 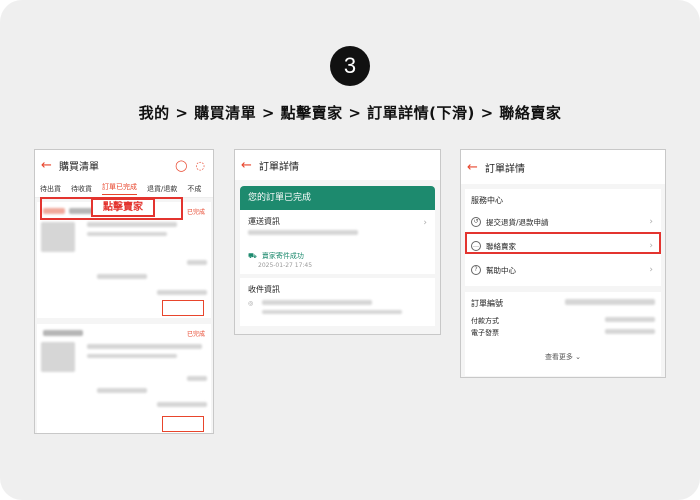 What do you see at coordinates (563, 243) in the screenshot?
I see `contact-seller-highlight-box` at bounding box center [563, 243].